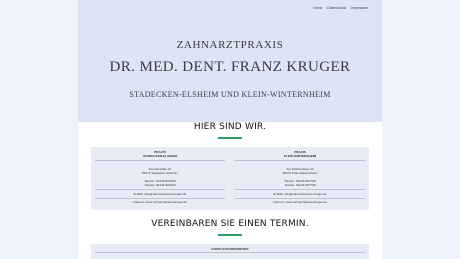 This screenshot has height=259, width=460. What do you see at coordinates (336, 8) in the screenshot?
I see `nav-datenschutz-link: Datenschutz` at bounding box center [336, 8].